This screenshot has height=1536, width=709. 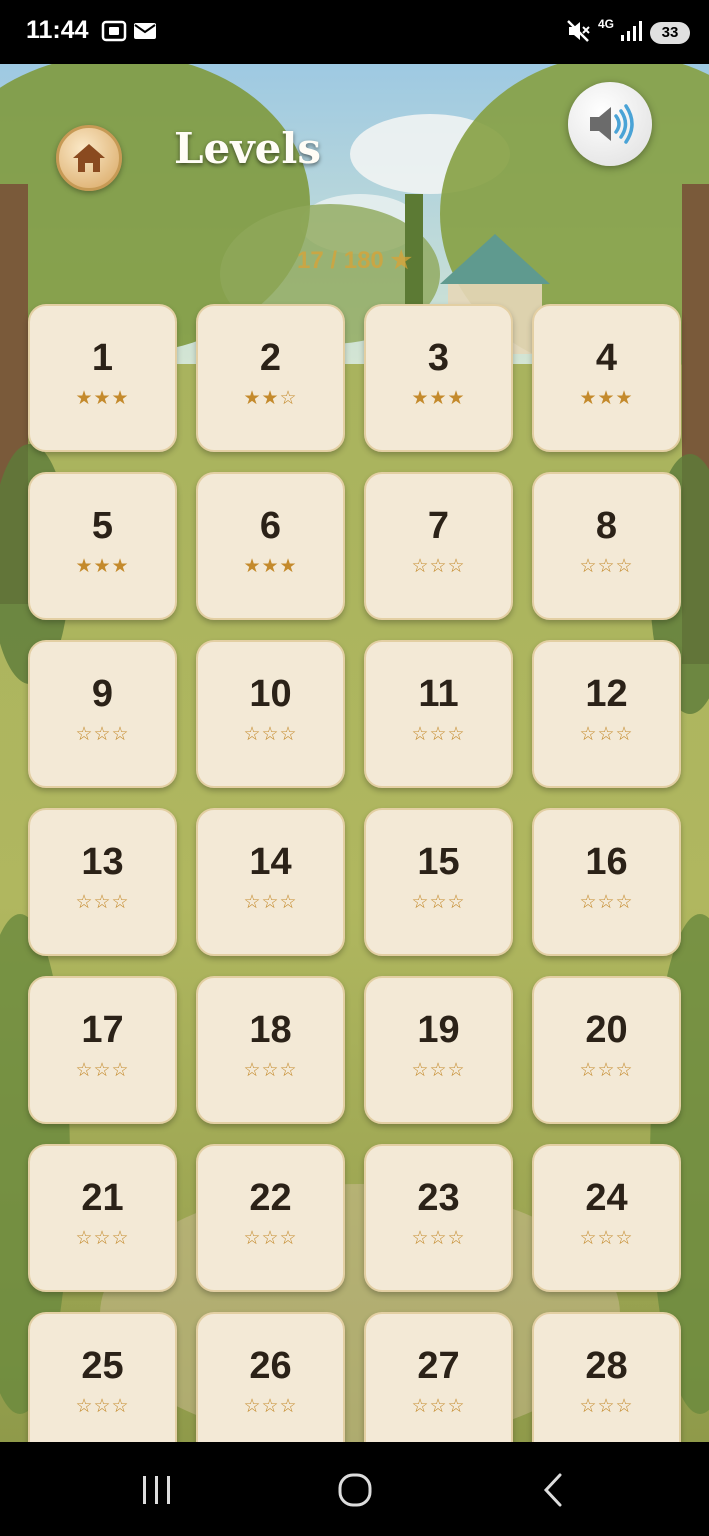 I want to click on level-number: 13, so click(x=102, y=862).